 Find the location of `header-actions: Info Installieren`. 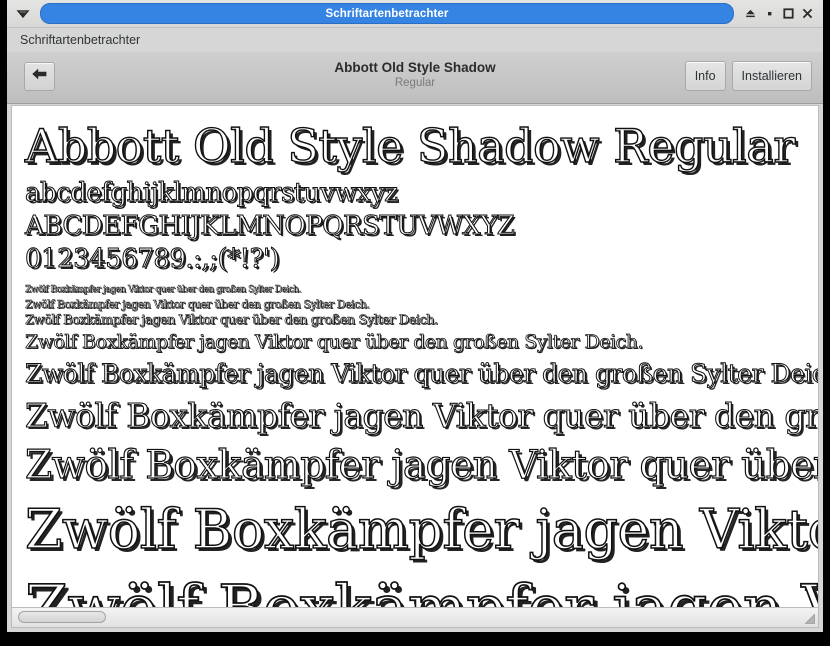

header-actions: Info Installieren is located at coordinates (748, 76).